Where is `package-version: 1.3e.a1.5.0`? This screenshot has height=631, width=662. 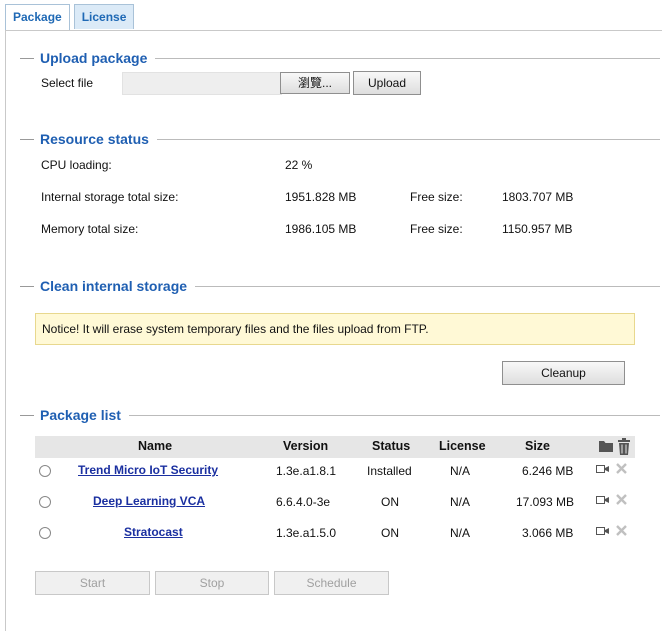
package-version: 1.3e.a1.5.0 is located at coordinates (306, 533).